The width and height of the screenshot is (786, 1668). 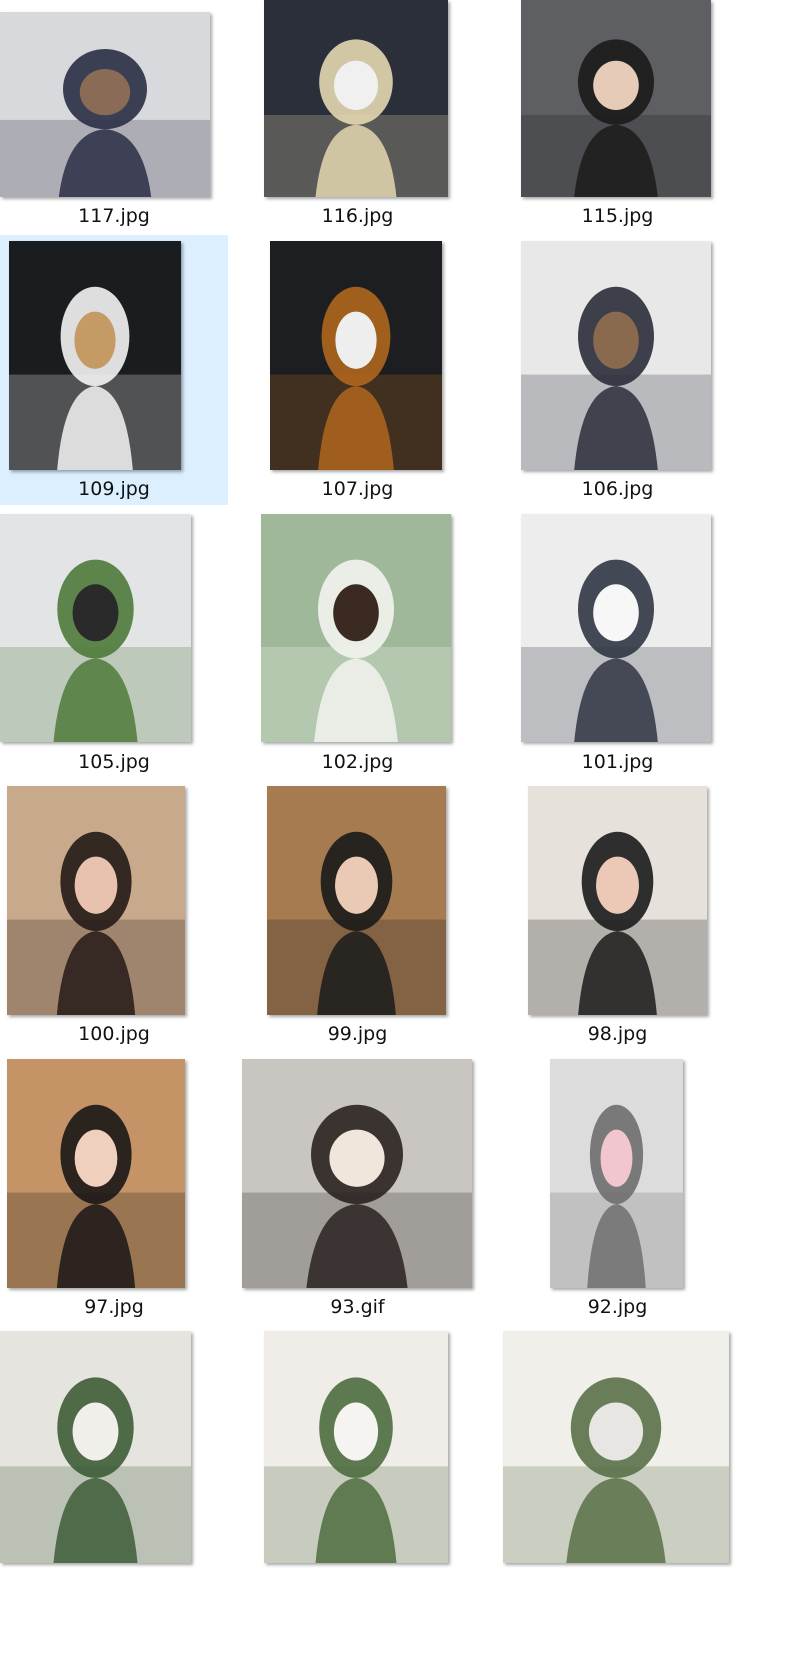 I want to click on file-item-98: 98.jpg, so click(x=617, y=915).